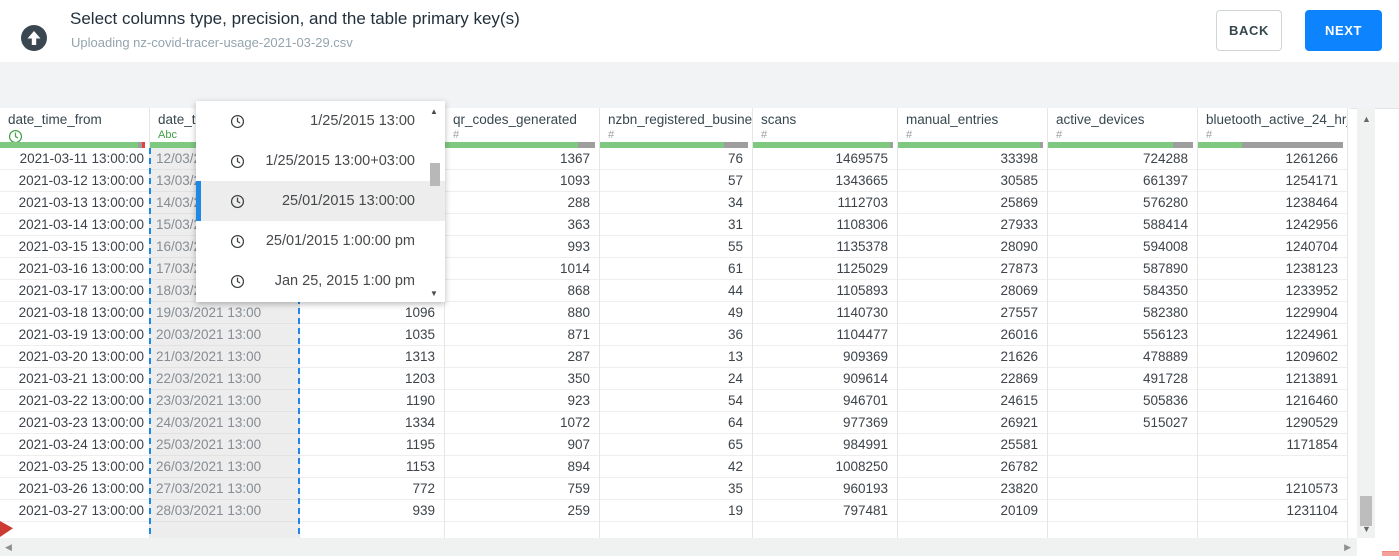  What do you see at coordinates (224, 335) in the screenshot?
I see `table-cell: 20/03/2021 13:00` at bounding box center [224, 335].